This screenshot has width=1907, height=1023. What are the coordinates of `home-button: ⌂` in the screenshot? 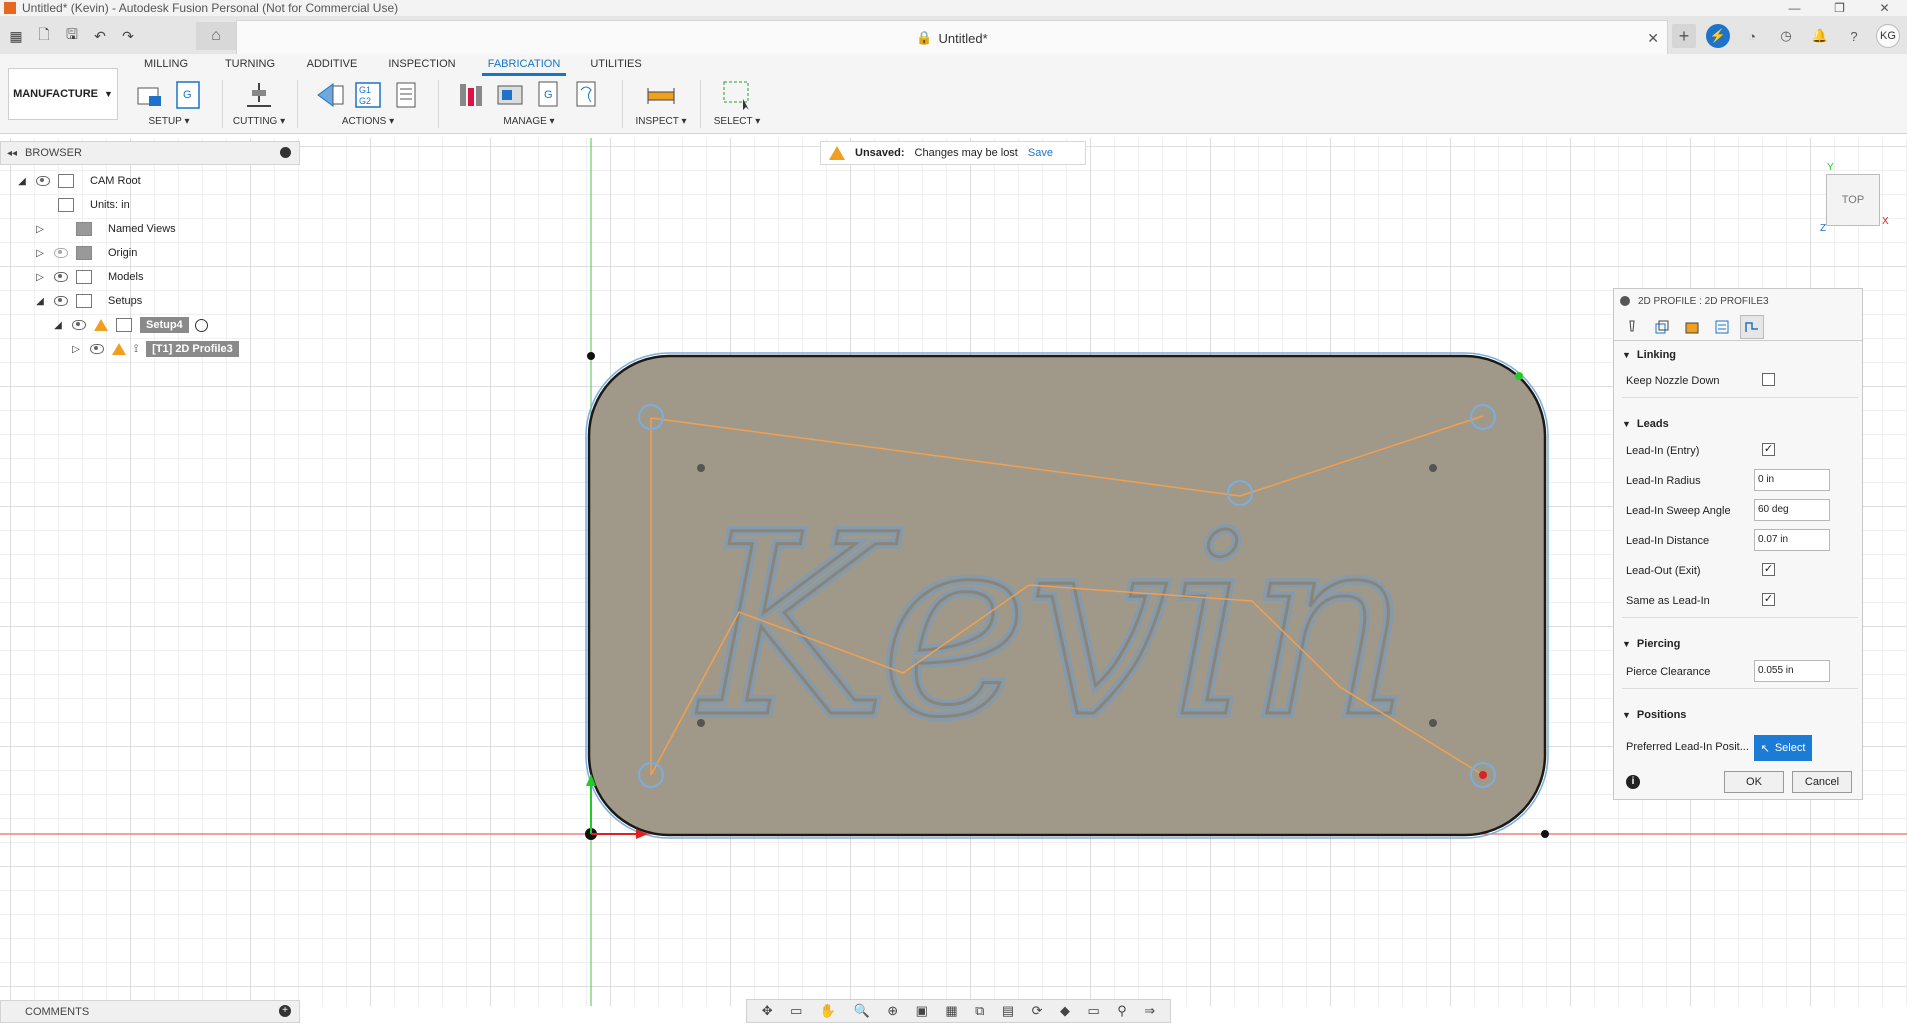 It's located at (216, 36).